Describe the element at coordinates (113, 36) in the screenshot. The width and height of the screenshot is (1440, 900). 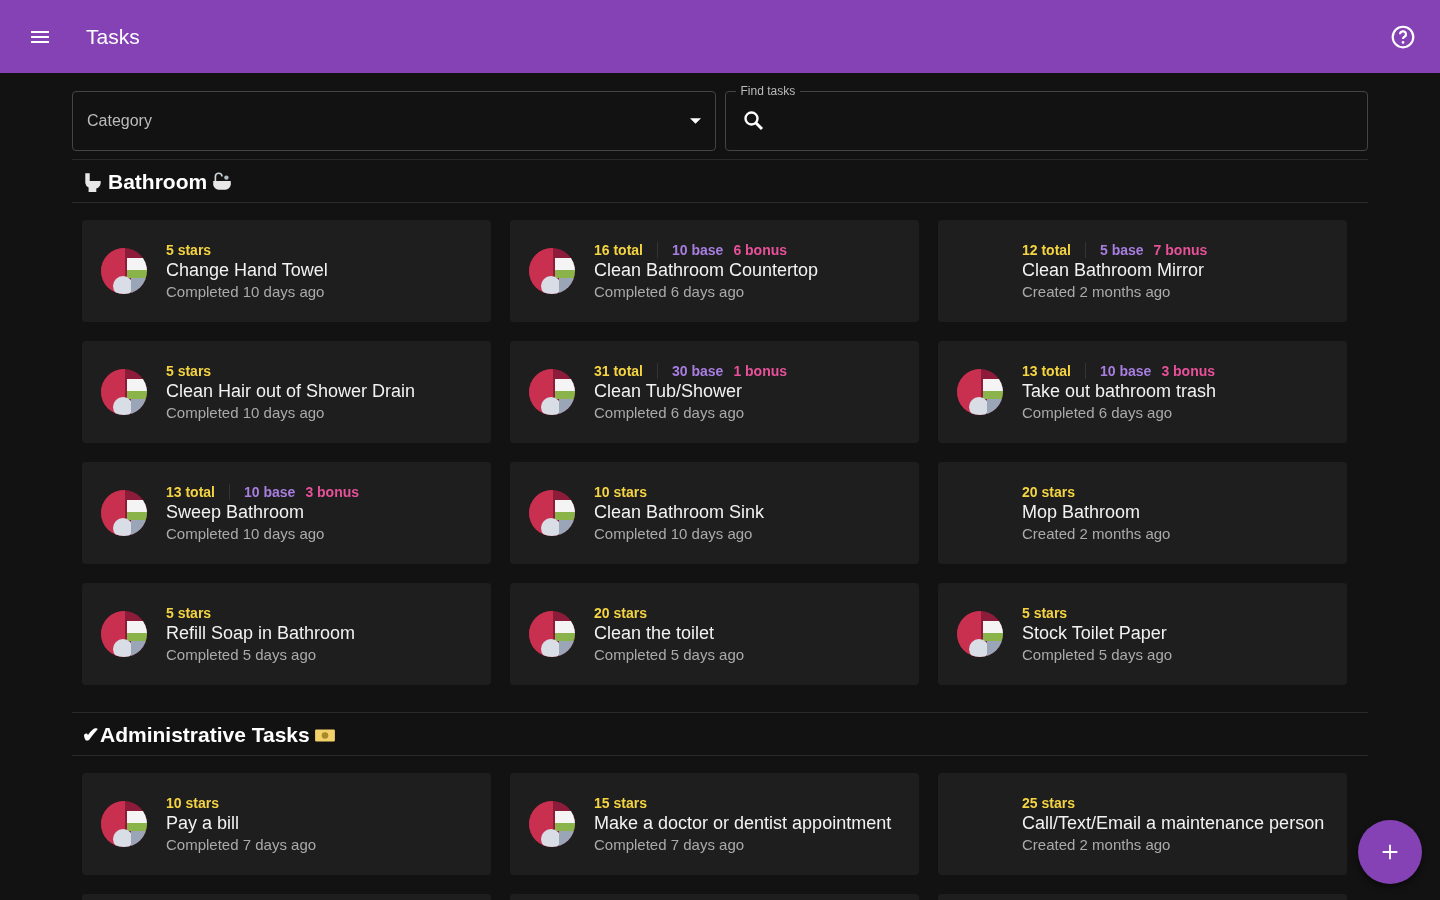
I see `app-title: Tasks` at that location.